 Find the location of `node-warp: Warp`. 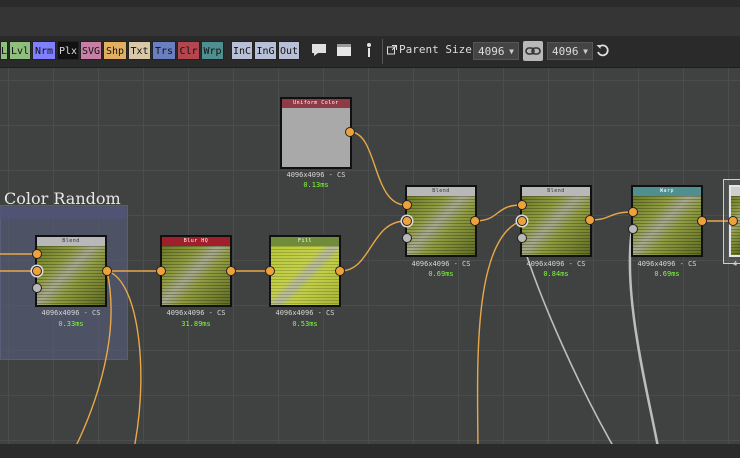

node-warp: Warp is located at coordinates (667, 221).